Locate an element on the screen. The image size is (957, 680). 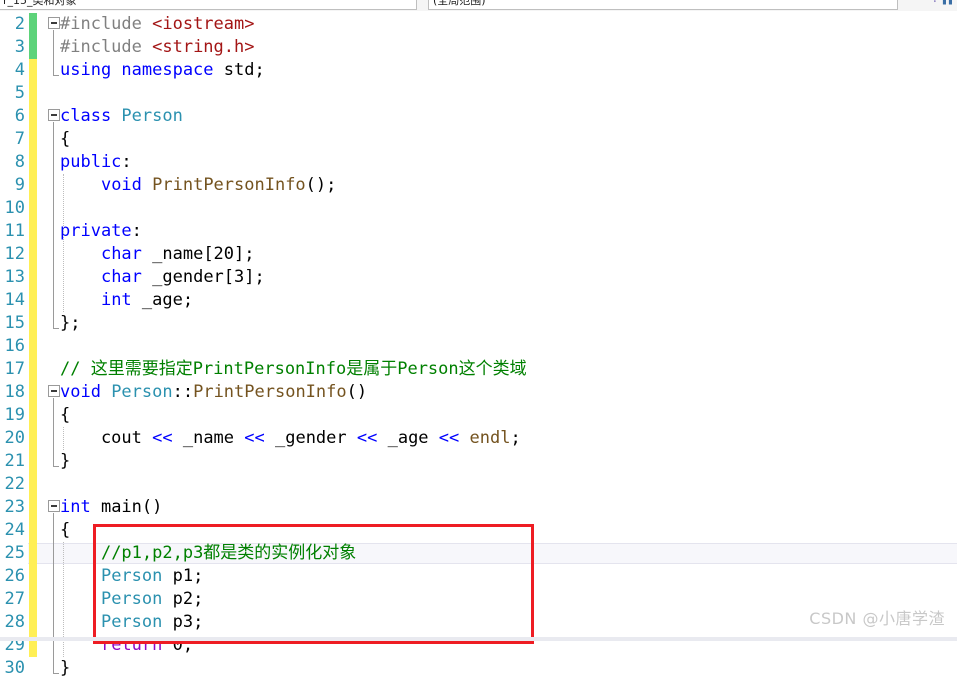
line-number: 24 is located at coordinates (14, 530).